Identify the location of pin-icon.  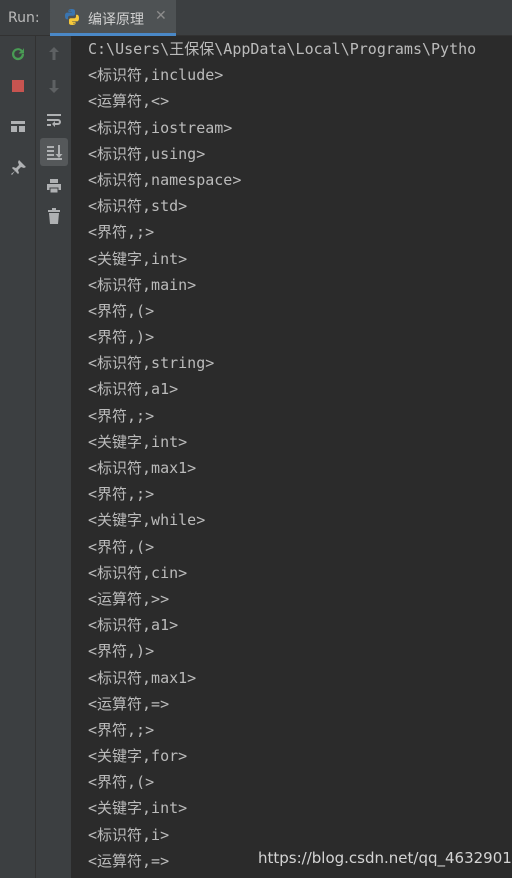
(18, 167).